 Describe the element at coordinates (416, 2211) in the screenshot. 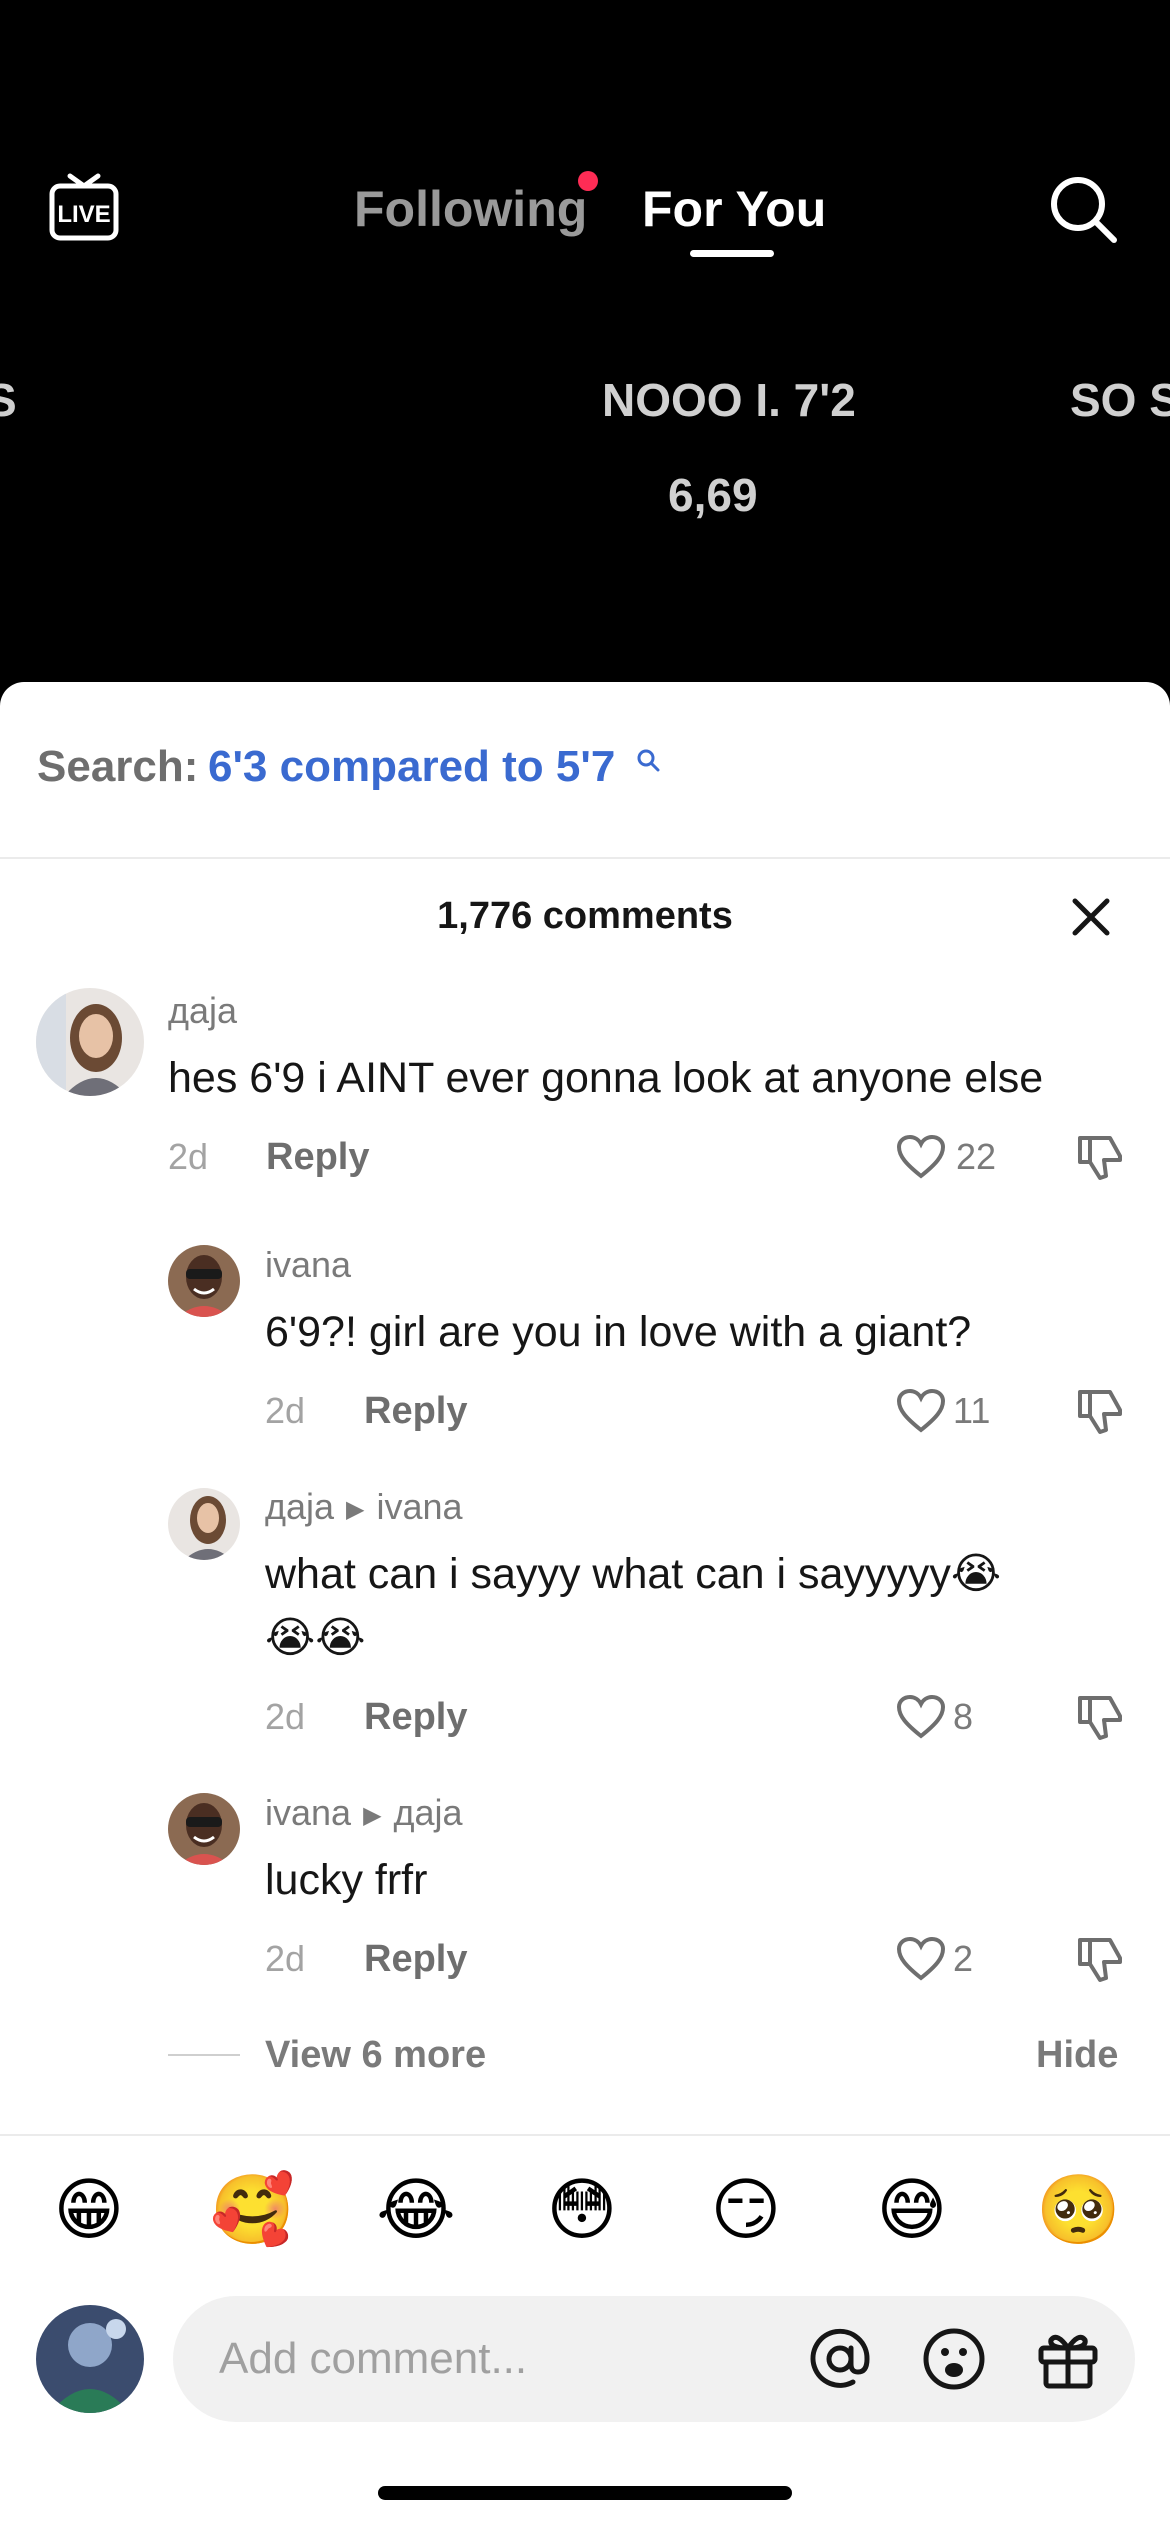

I see `emoji-tears-of-joy: 😂` at that location.